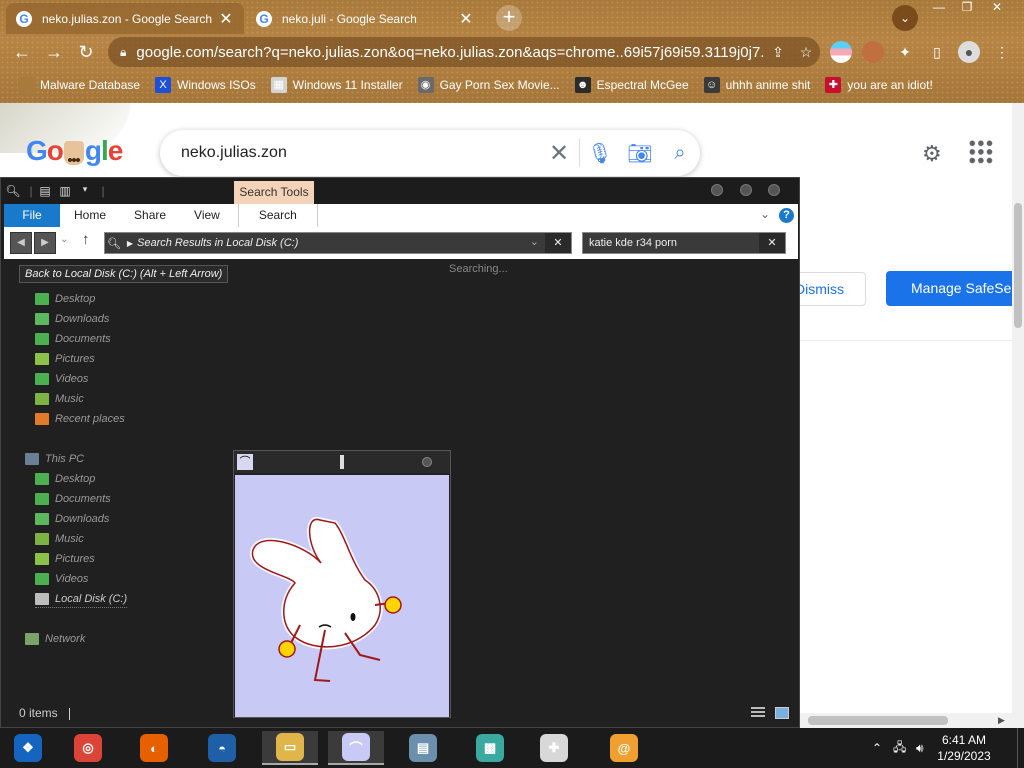 The height and width of the screenshot is (768, 1024). What do you see at coordinates (54, 52) in the screenshot?
I see `forward-button: →` at bounding box center [54, 52].